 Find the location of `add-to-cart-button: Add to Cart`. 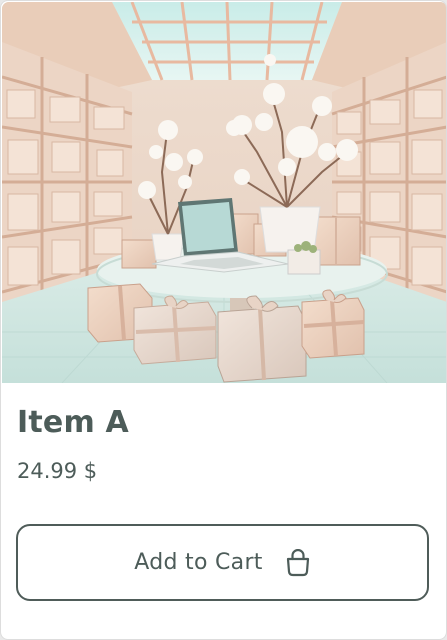

add-to-cart-button: Add to Cart is located at coordinates (222, 562).